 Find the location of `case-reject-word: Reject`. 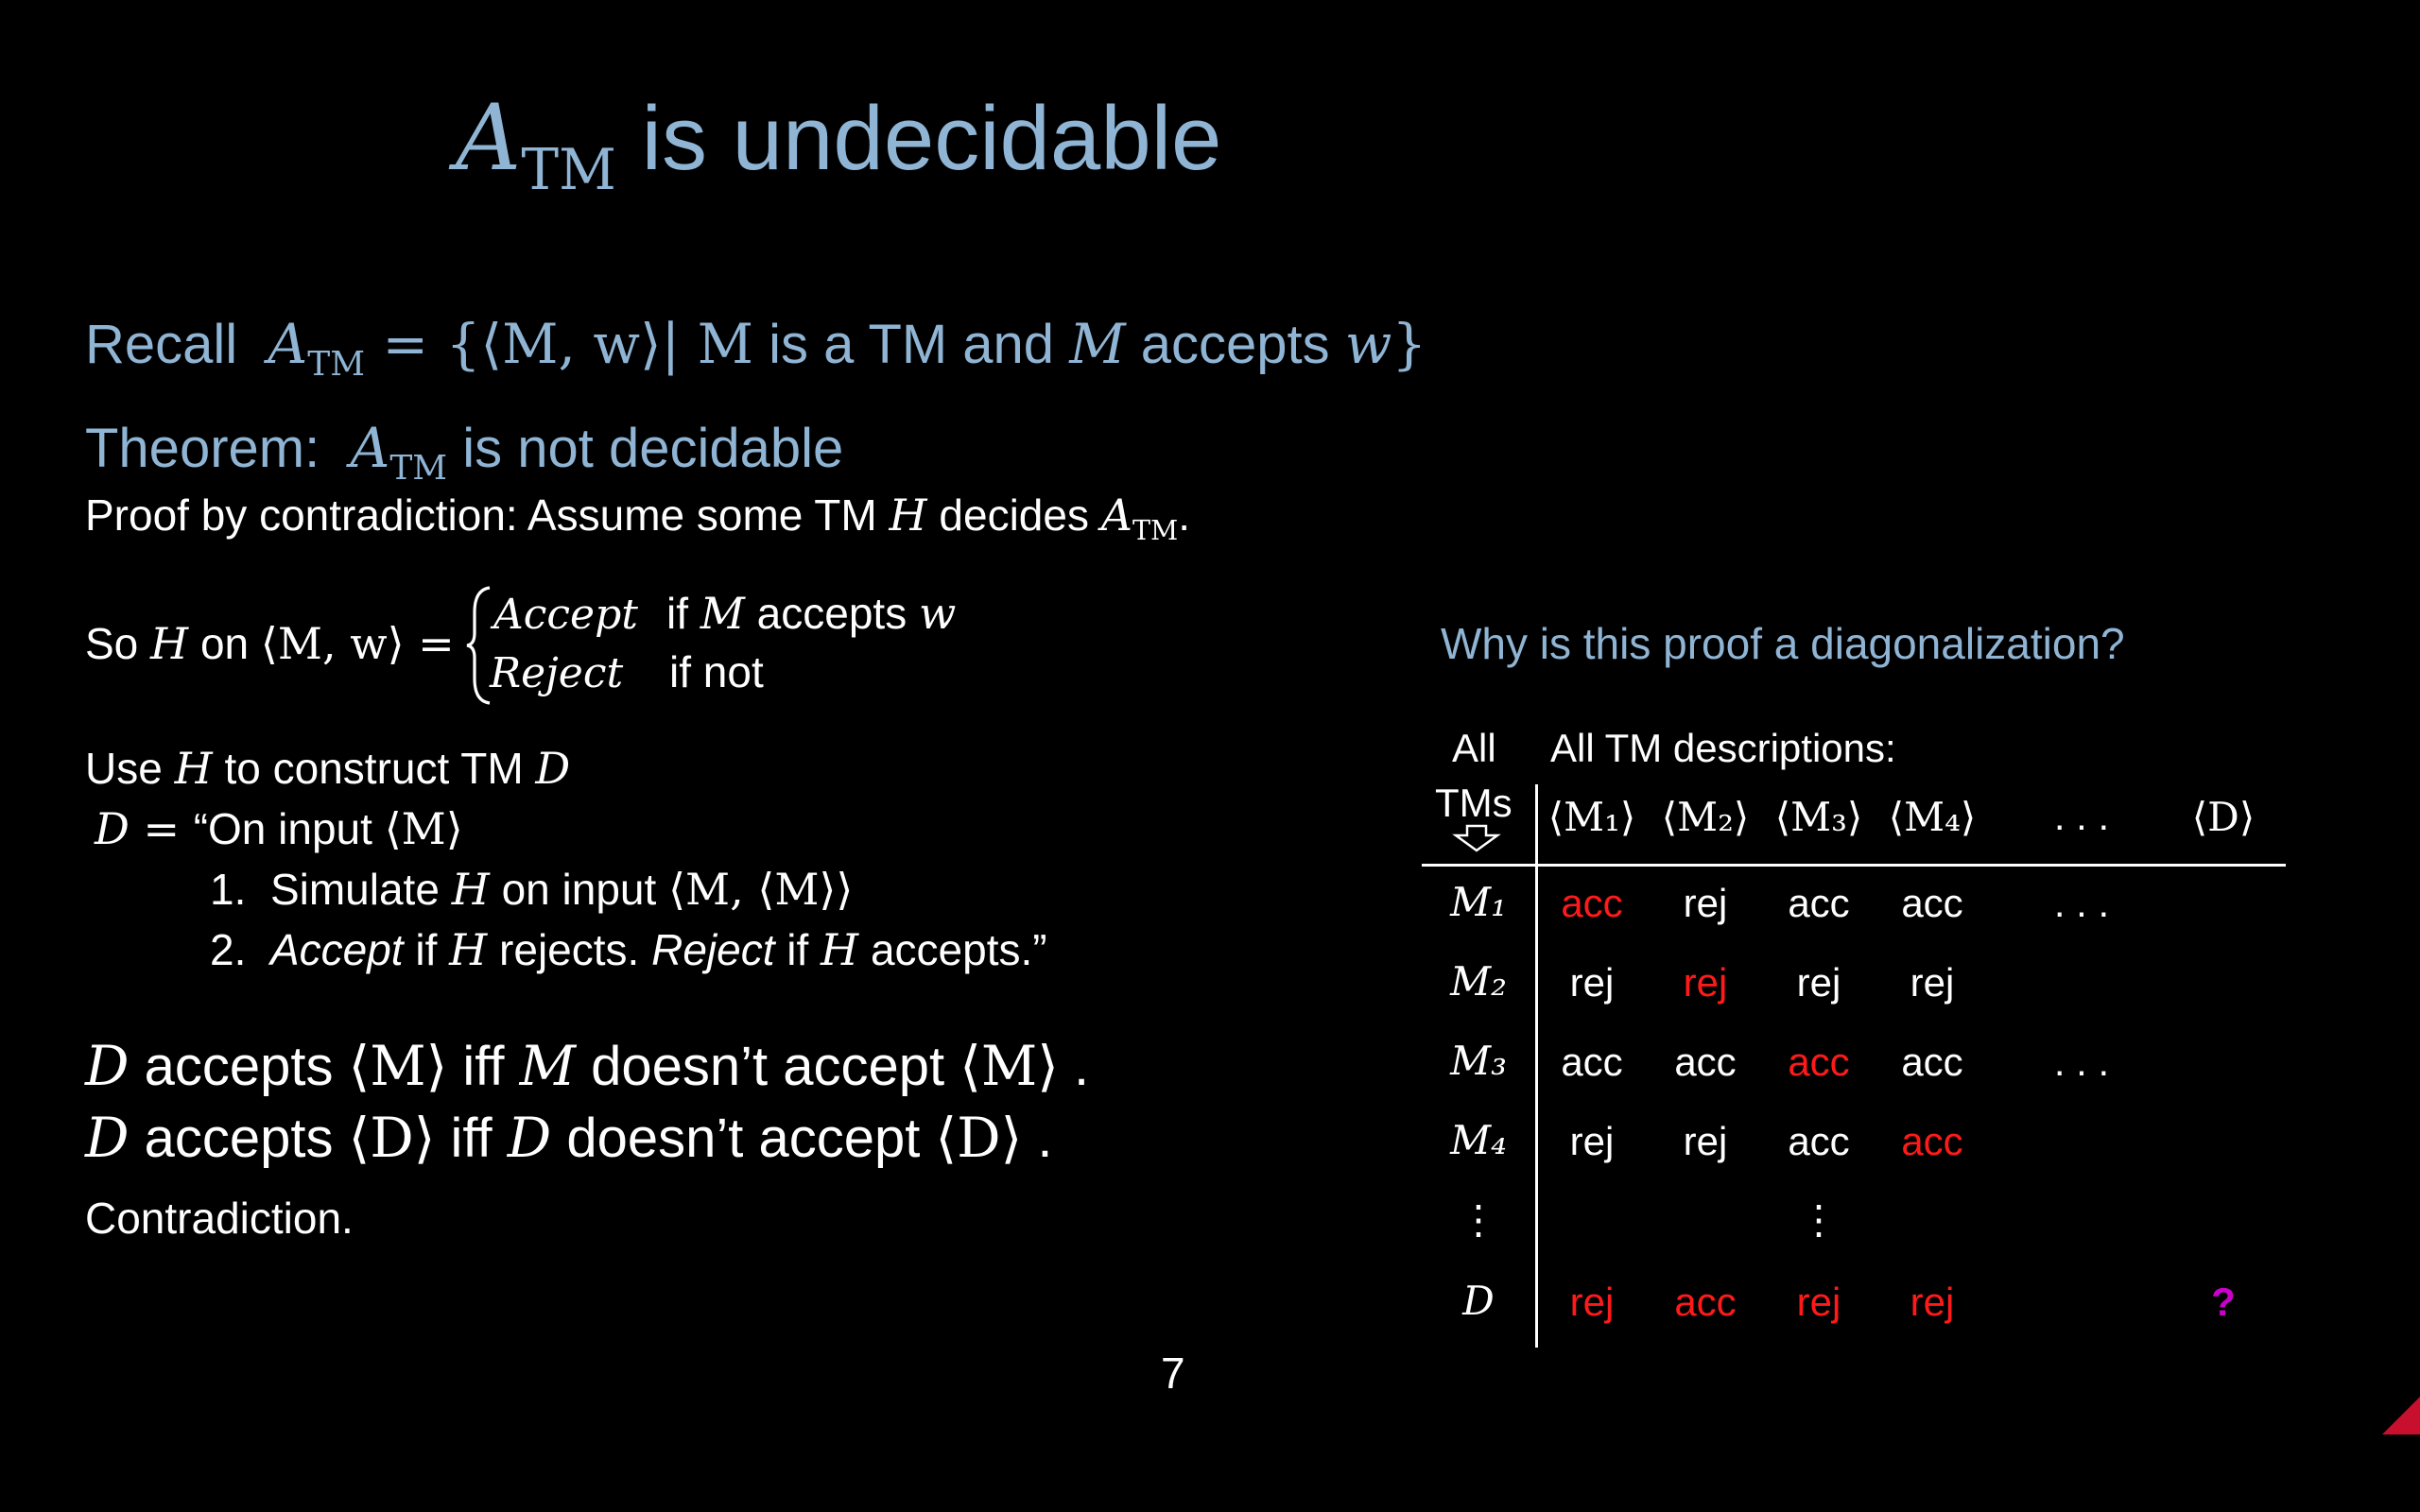

case-reject-word: Reject is located at coordinates (557, 673).